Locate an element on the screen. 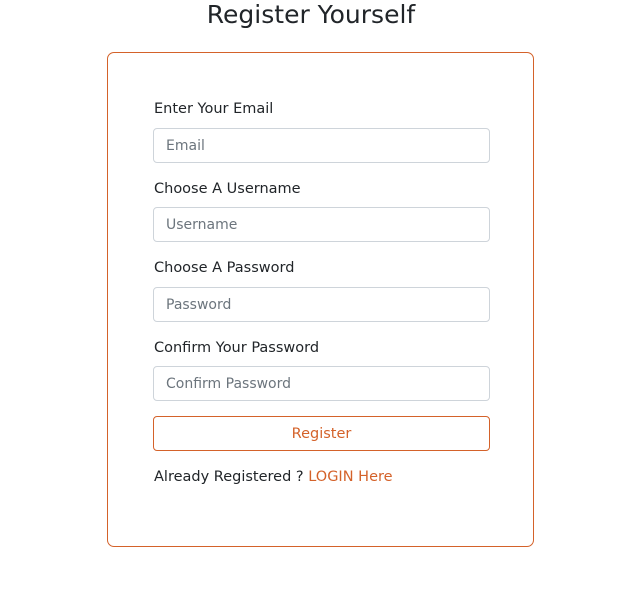 The image size is (622, 593). email-label: Enter Your Email is located at coordinates (214, 109).